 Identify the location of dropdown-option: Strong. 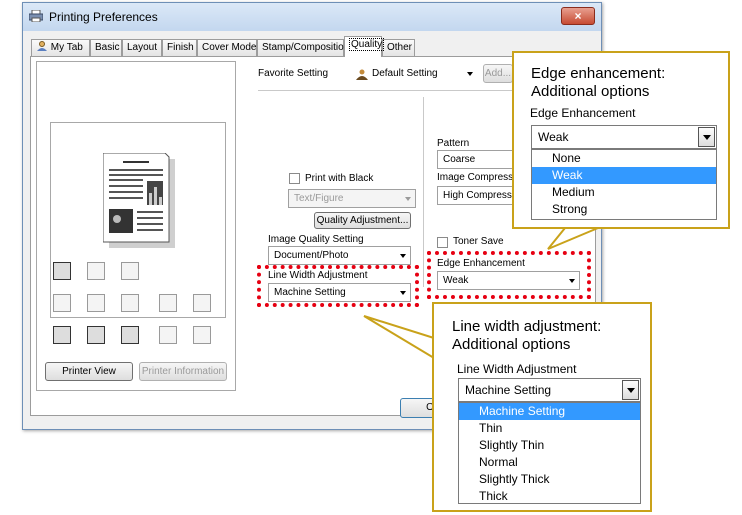
(624, 209).